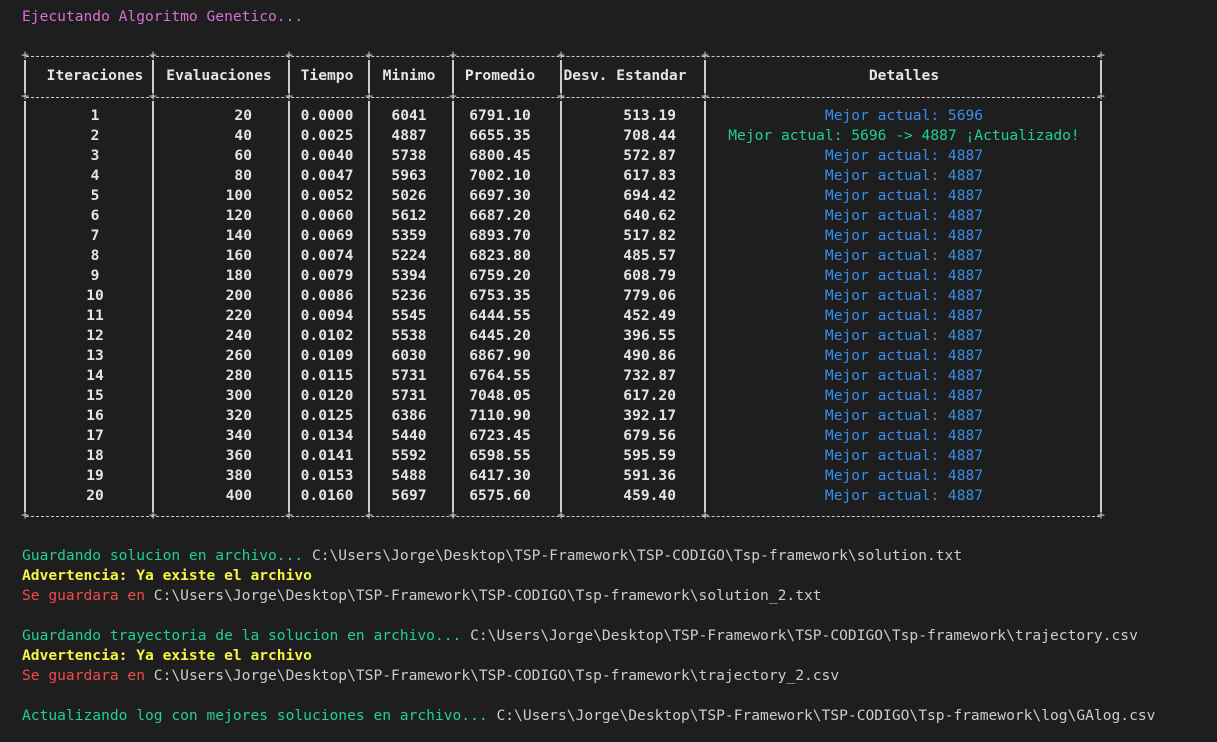  I want to click on cell-iteraciones: 6, so click(95, 215).